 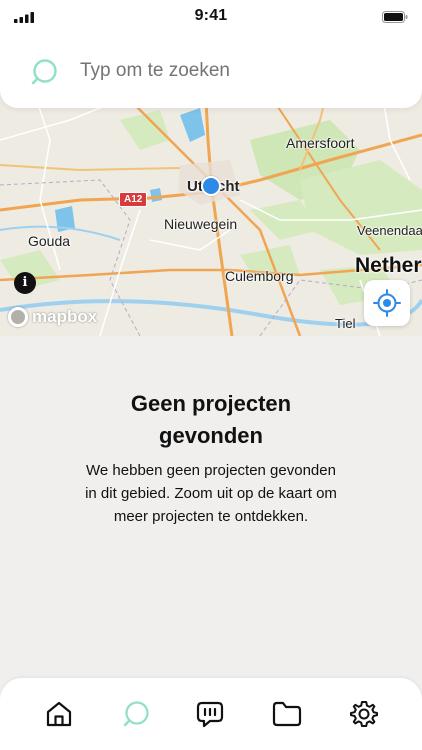 What do you see at coordinates (211, 420) in the screenshot?
I see `empty-state-title: Geen projecten gevonden` at bounding box center [211, 420].